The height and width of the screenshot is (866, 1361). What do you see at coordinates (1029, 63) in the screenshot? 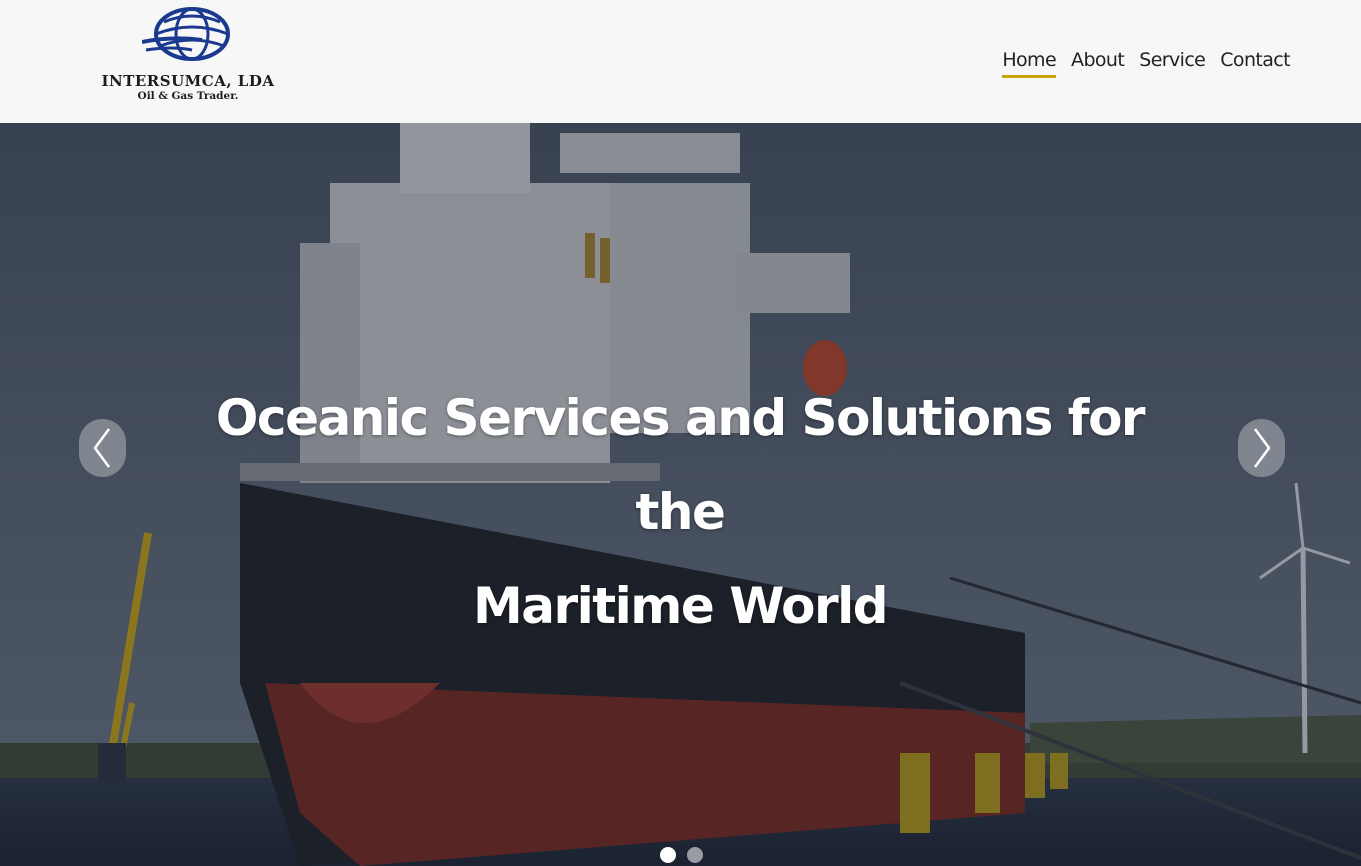
I see `nav-home: Home` at bounding box center [1029, 63].